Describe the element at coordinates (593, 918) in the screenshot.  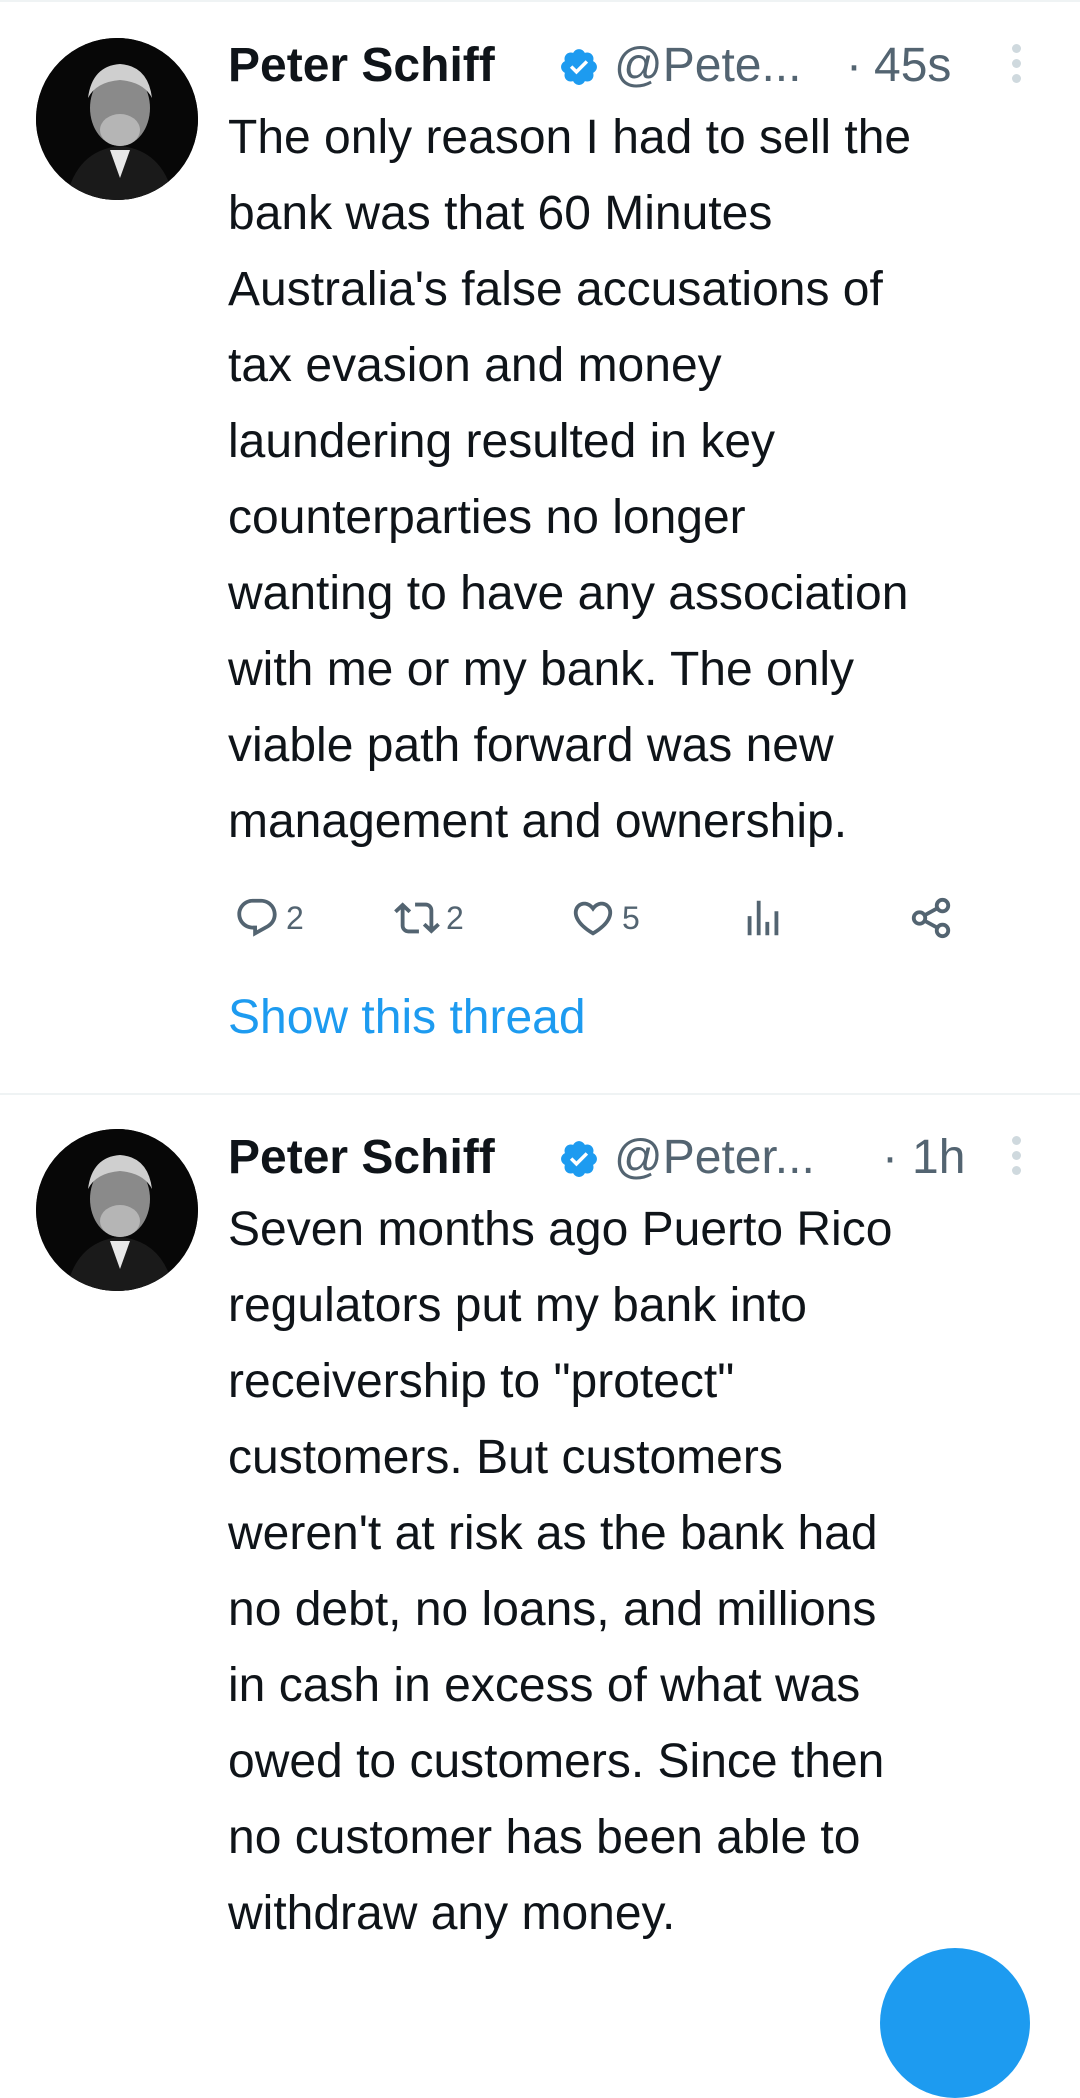
I see `heart-icon` at that location.